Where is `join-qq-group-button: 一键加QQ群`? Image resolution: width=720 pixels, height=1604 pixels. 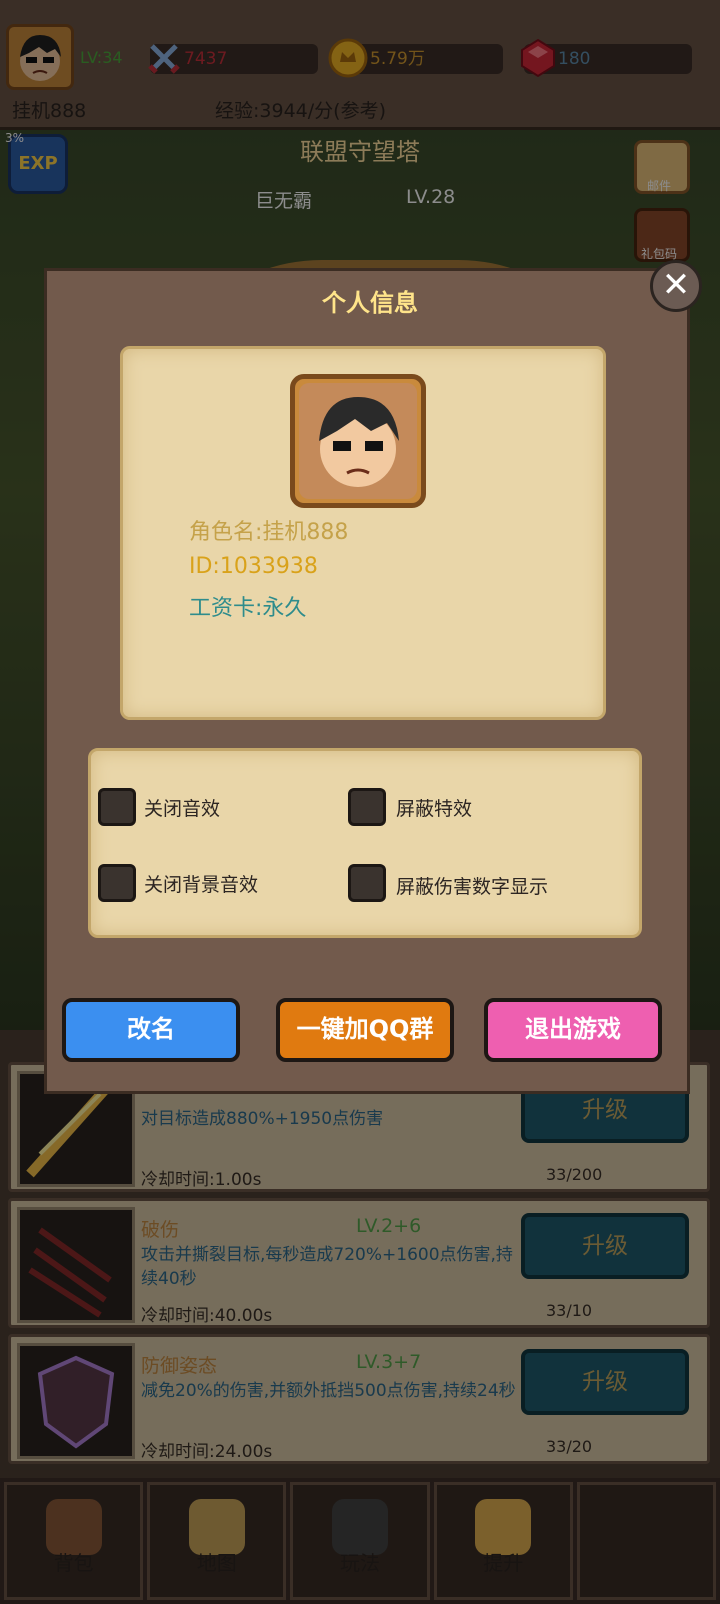
join-qq-group-button: 一键加QQ群 is located at coordinates (365, 1030).